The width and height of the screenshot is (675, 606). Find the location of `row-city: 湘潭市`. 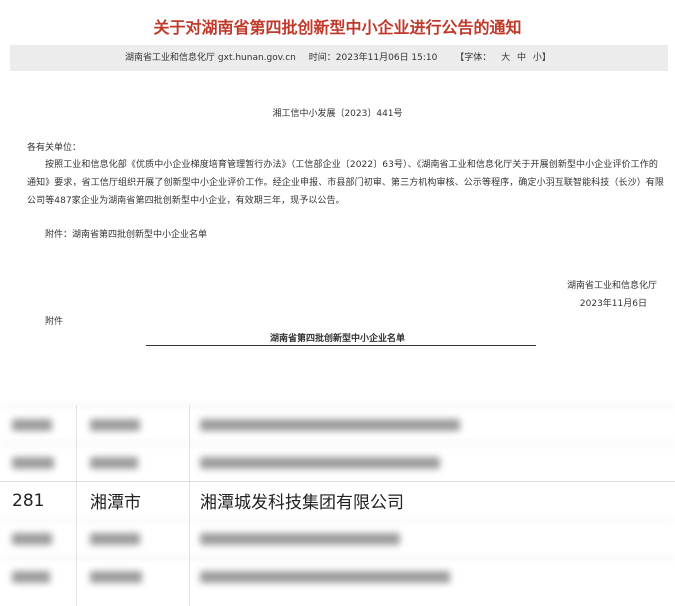

row-city: 湘潭市 is located at coordinates (115, 503).